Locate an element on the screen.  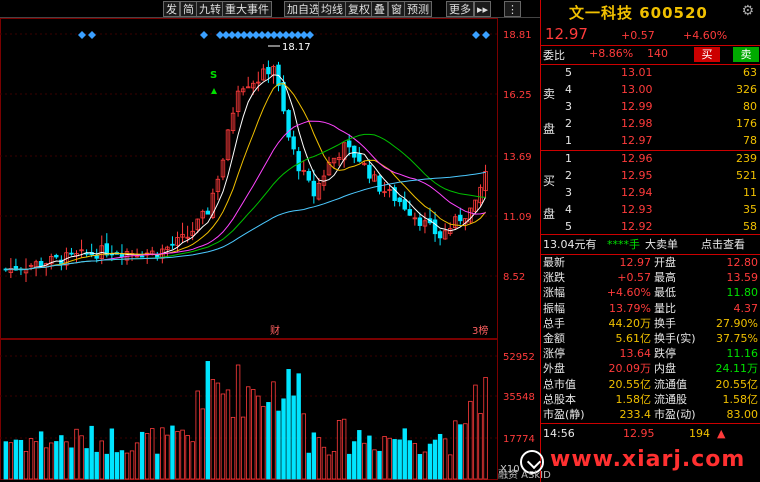
bid-row: 5 12.92 58 is located at coordinates (650, 226).